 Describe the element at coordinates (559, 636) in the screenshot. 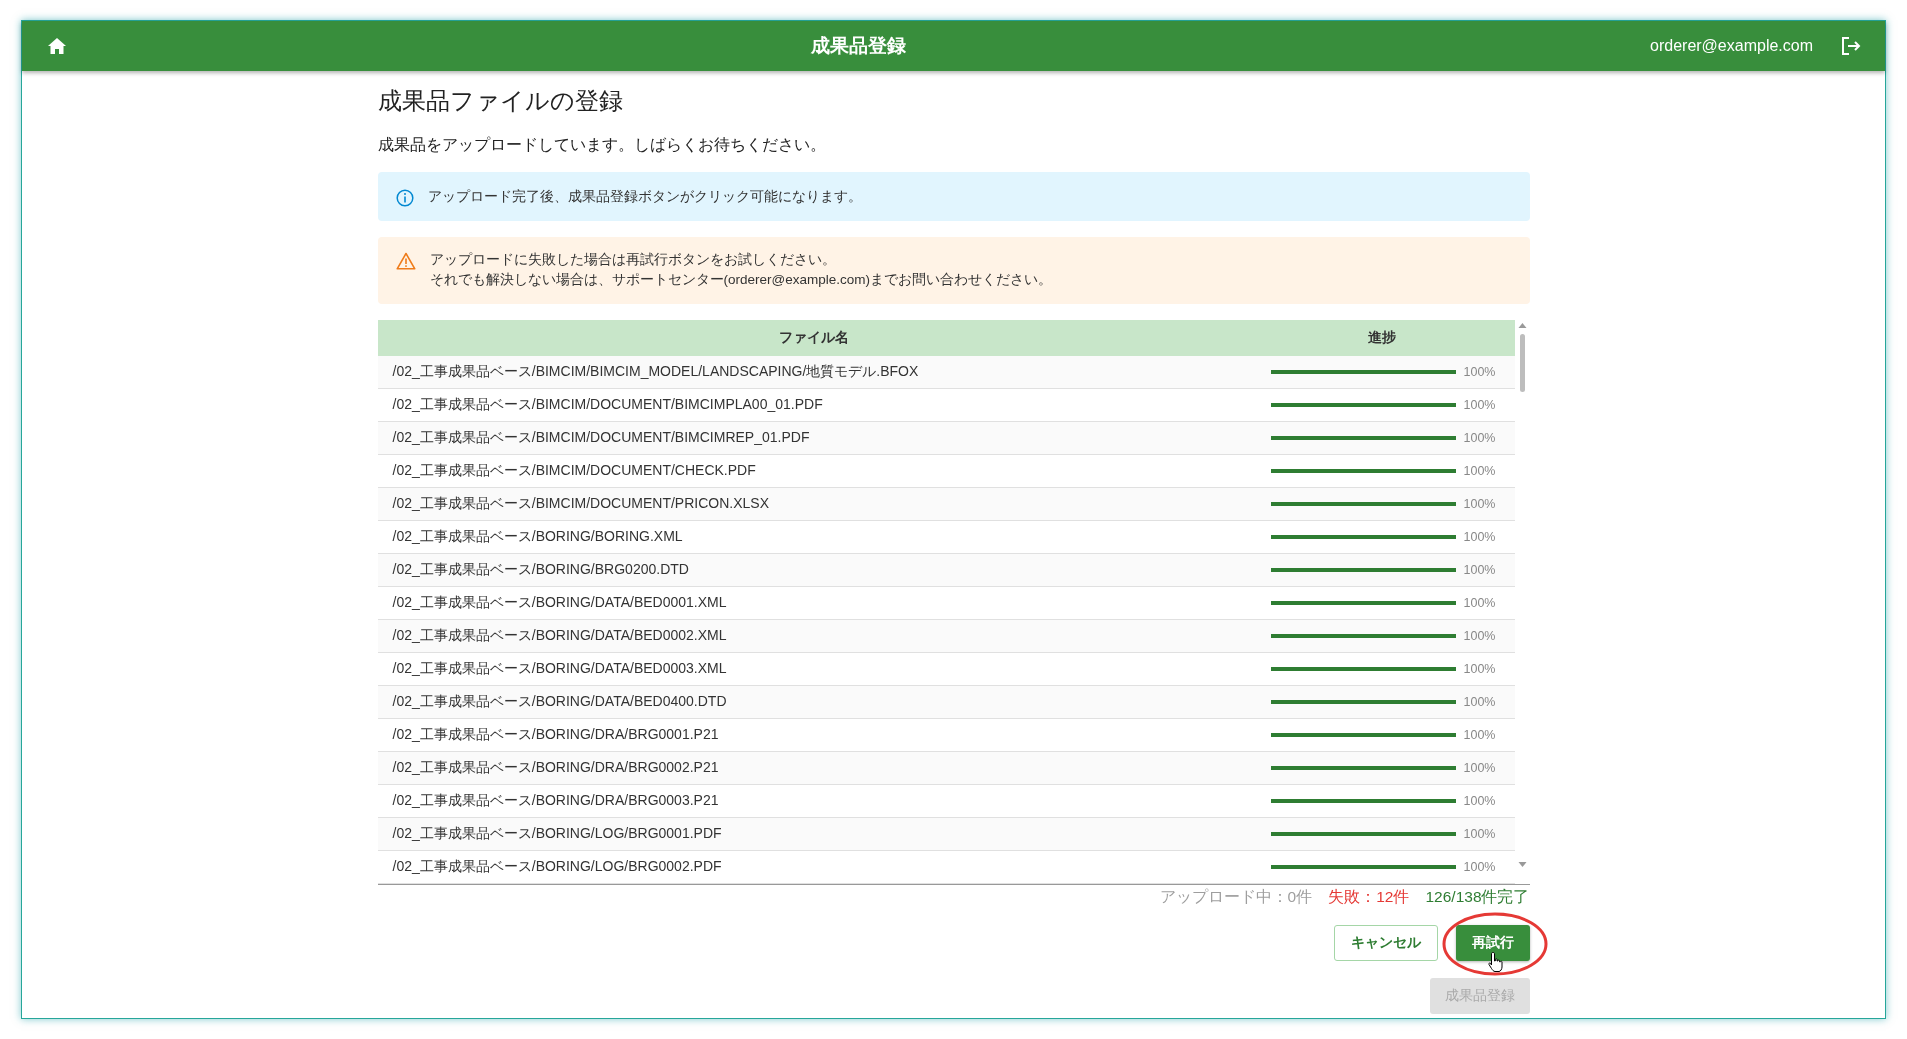

I see `file-path: /02_工事成果品ベース/BORING/DATA/BED0002.XML` at that location.